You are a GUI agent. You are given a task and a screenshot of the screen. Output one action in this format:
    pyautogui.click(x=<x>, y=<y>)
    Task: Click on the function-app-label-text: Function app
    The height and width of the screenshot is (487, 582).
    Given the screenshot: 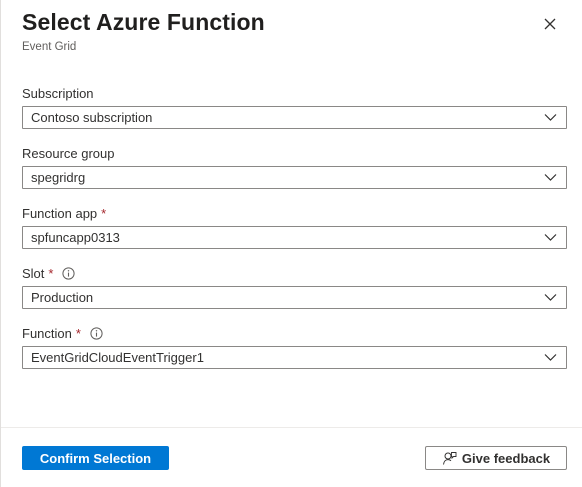 What is the action you would take?
    pyautogui.click(x=60, y=213)
    